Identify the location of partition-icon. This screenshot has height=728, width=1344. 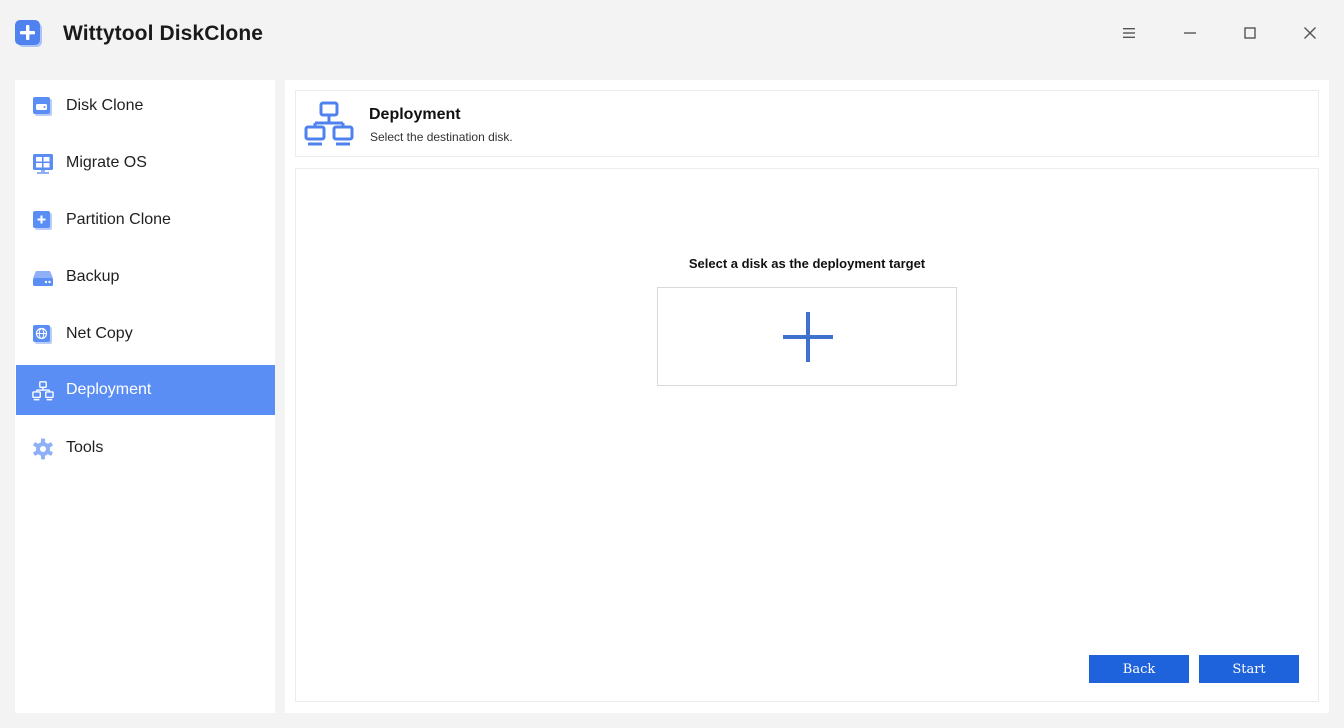
(42, 220).